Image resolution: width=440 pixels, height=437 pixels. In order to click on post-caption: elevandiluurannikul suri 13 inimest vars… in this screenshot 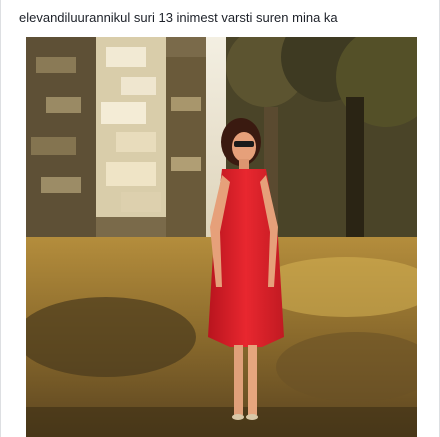, I will do `click(178, 17)`.